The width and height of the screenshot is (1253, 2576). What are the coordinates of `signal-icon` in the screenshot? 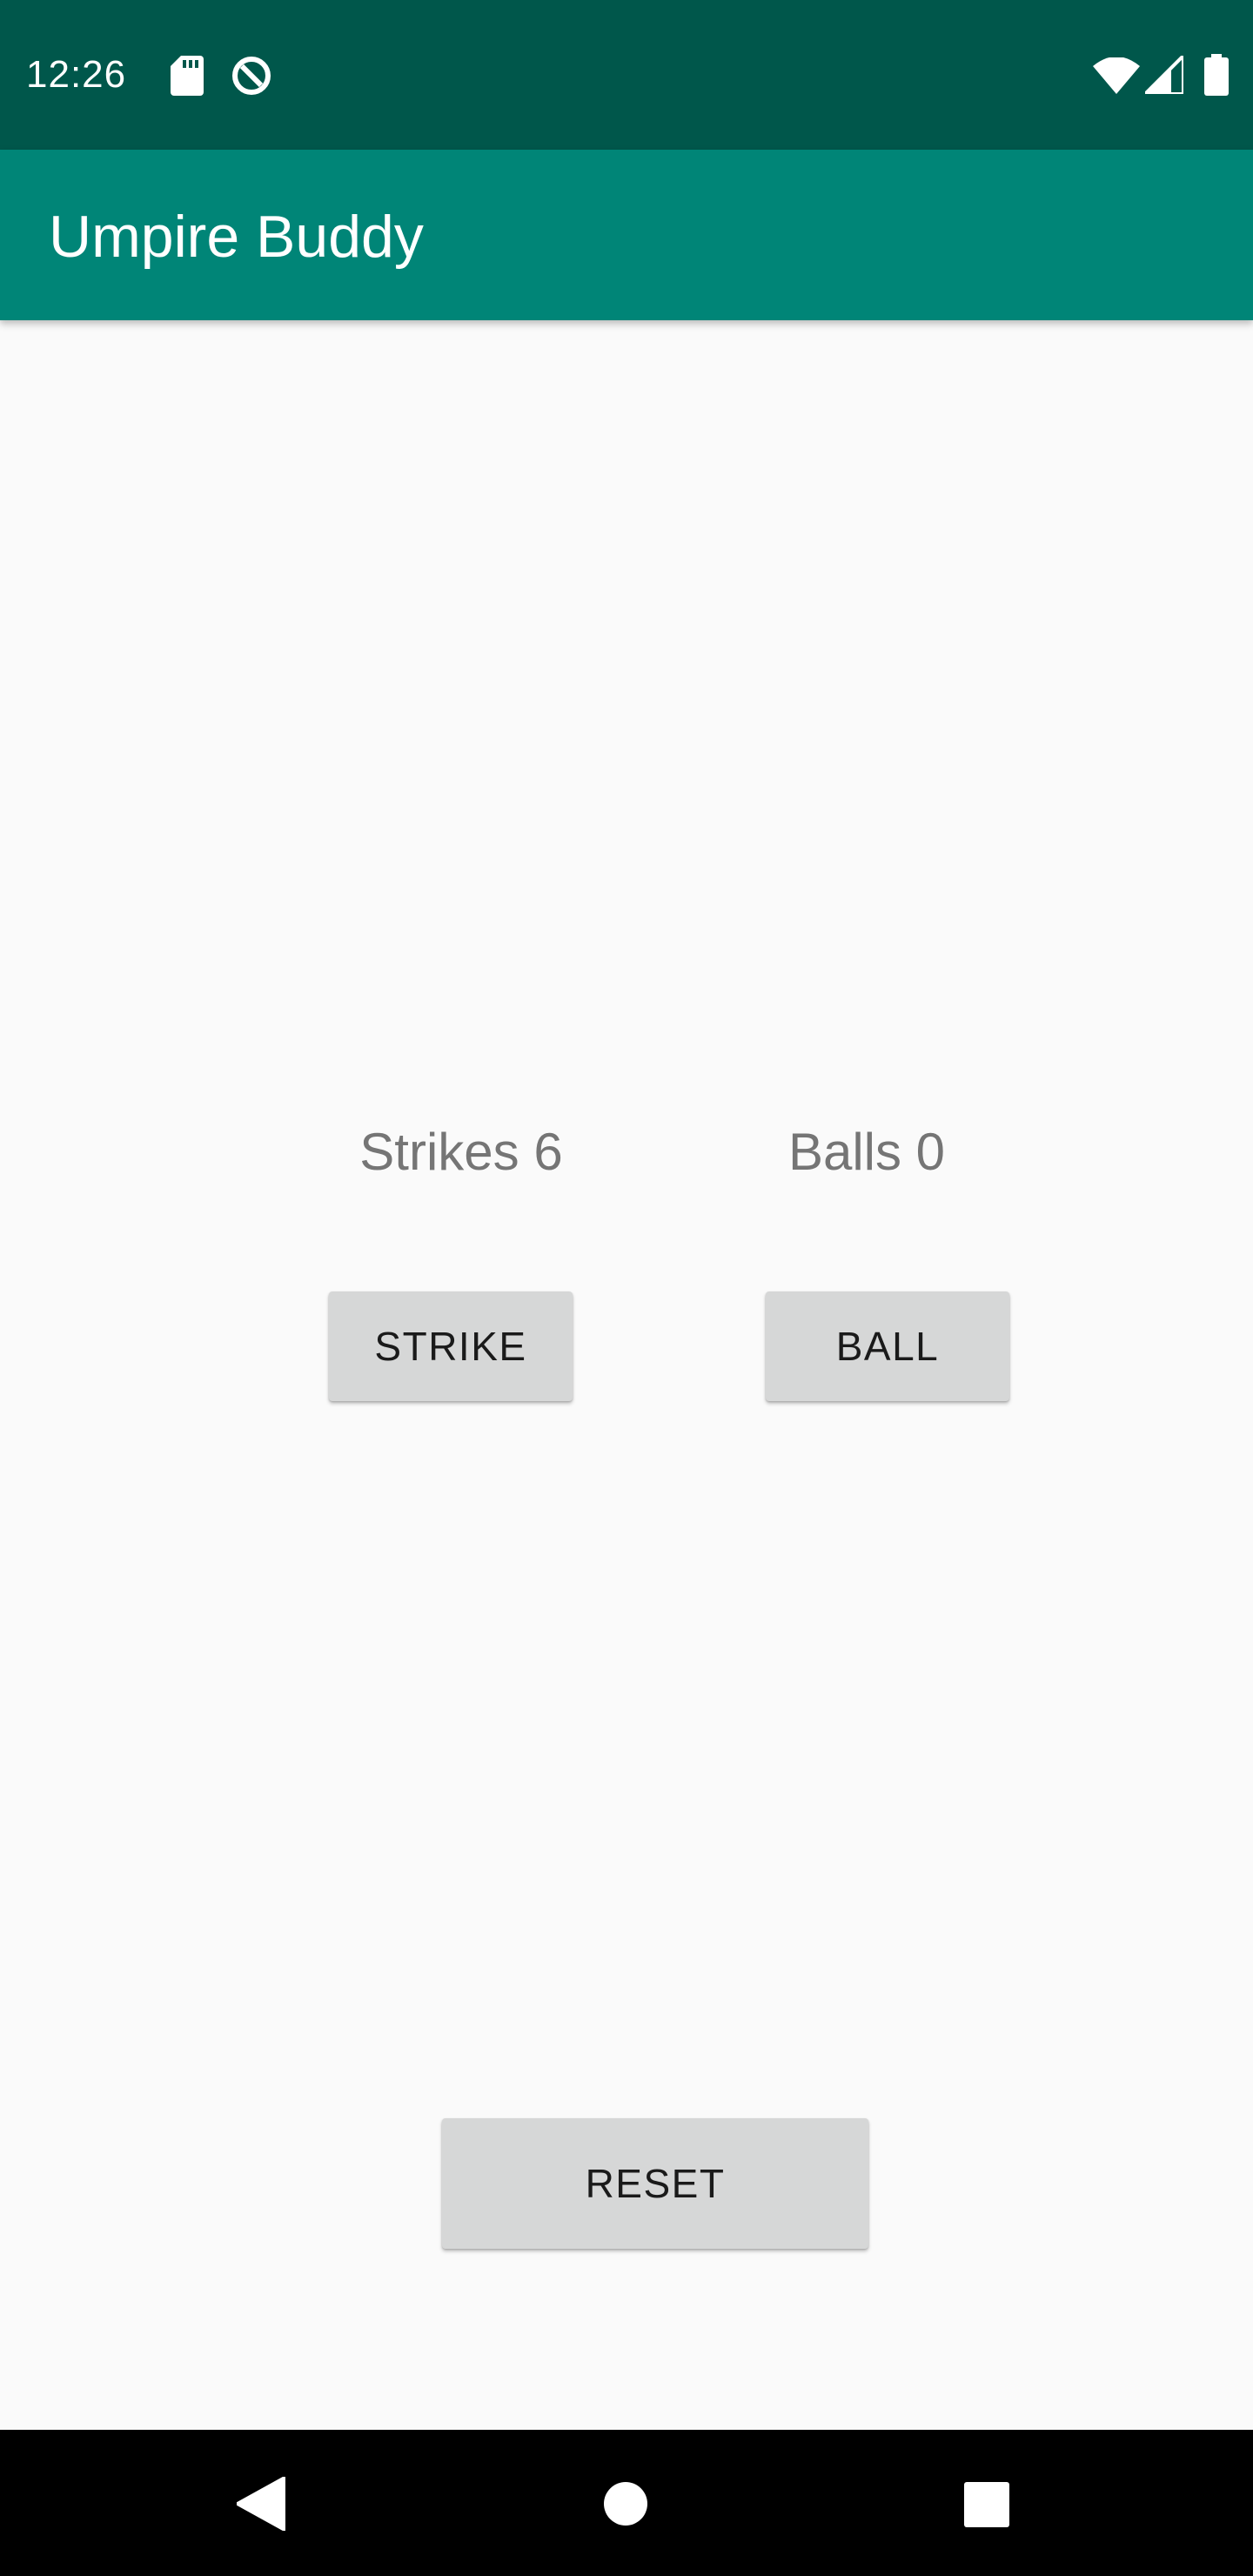 It's located at (1164, 75).